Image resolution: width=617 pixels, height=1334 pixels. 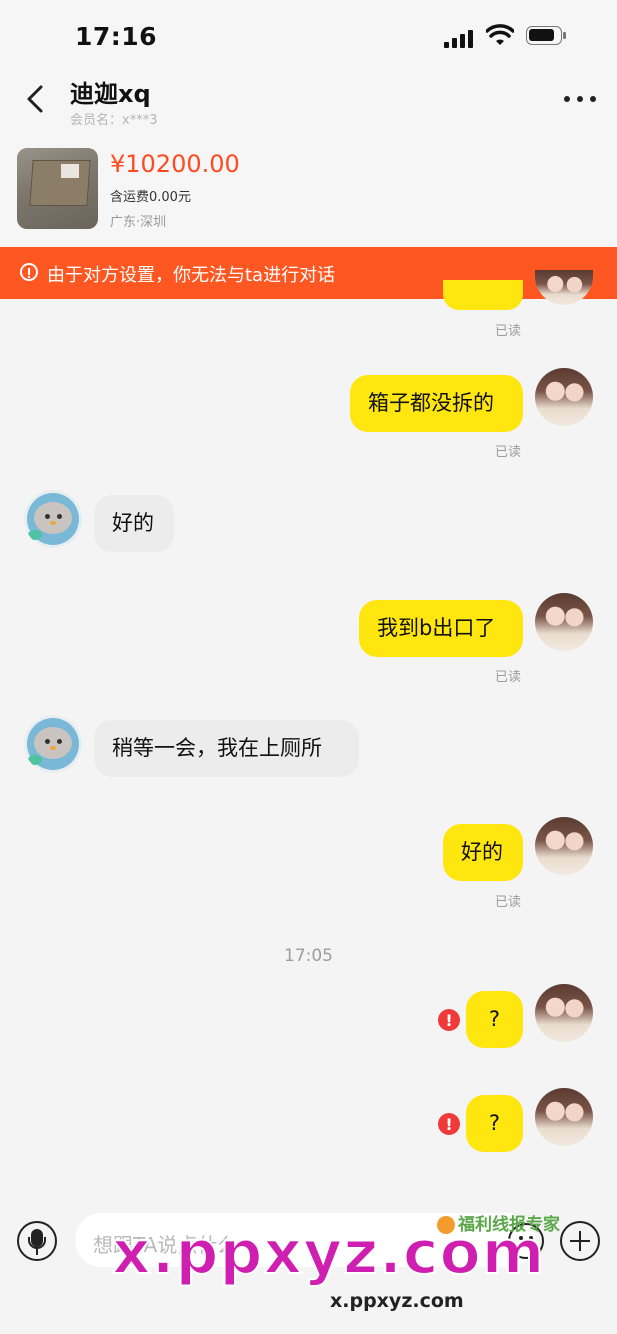 What do you see at coordinates (150, 197) in the screenshot?
I see `shipping-fee: 含运费0.00元` at bounding box center [150, 197].